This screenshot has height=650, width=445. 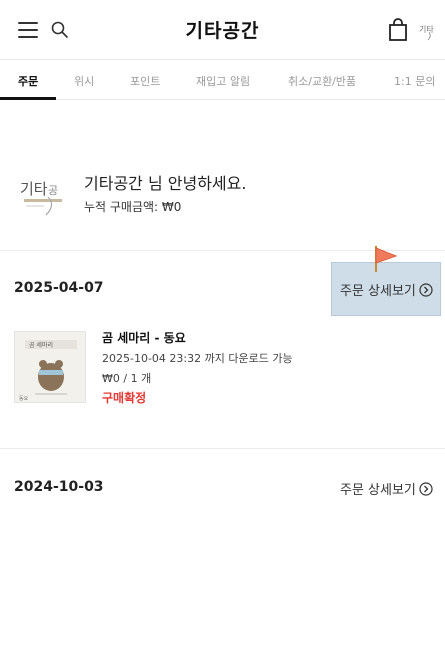 I want to click on tab-wish: 위시, so click(x=84, y=81).